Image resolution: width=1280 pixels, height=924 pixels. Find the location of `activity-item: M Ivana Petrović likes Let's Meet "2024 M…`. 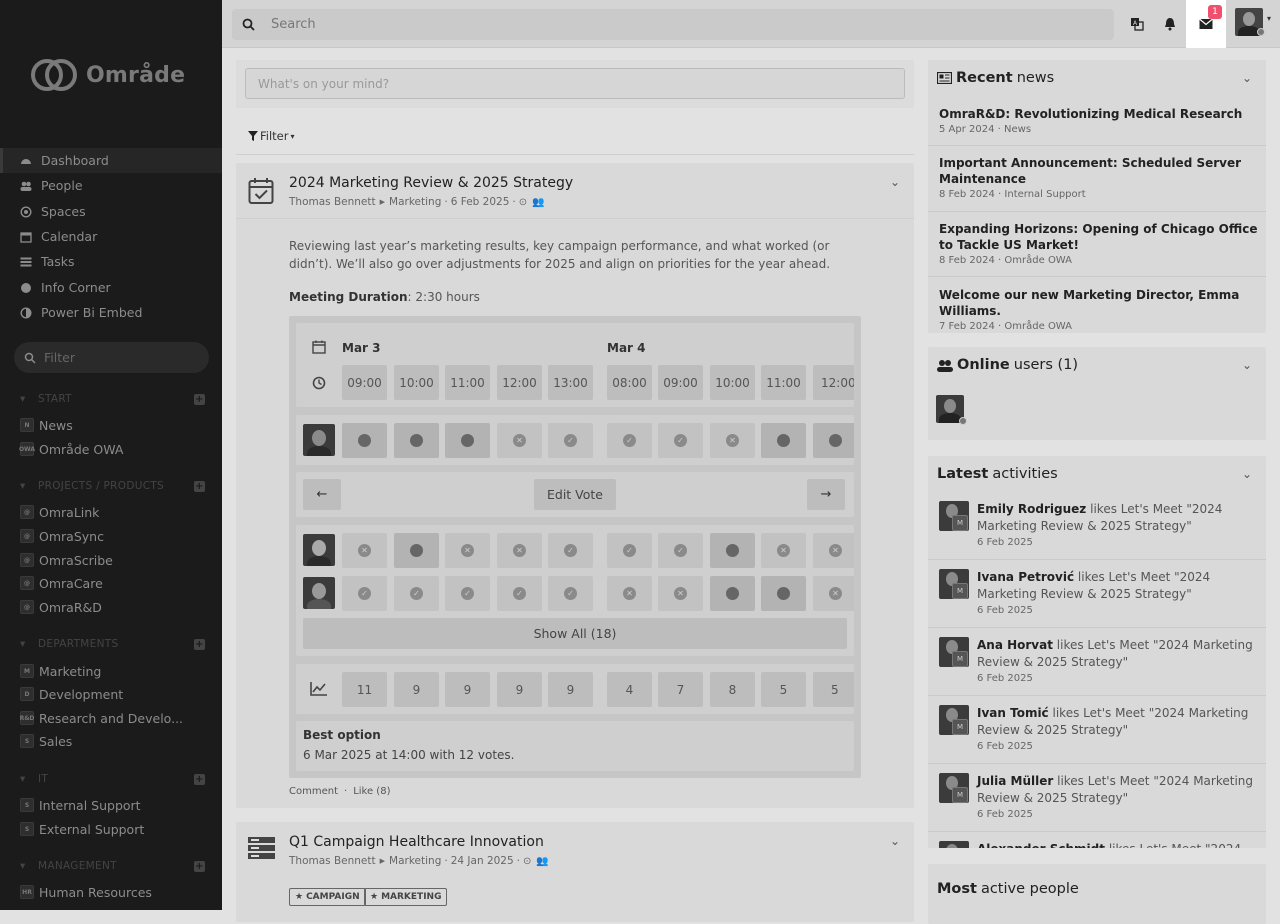

activity-item: M Ivana Petrović likes Let's Meet "2024 M… is located at coordinates (1099, 599).